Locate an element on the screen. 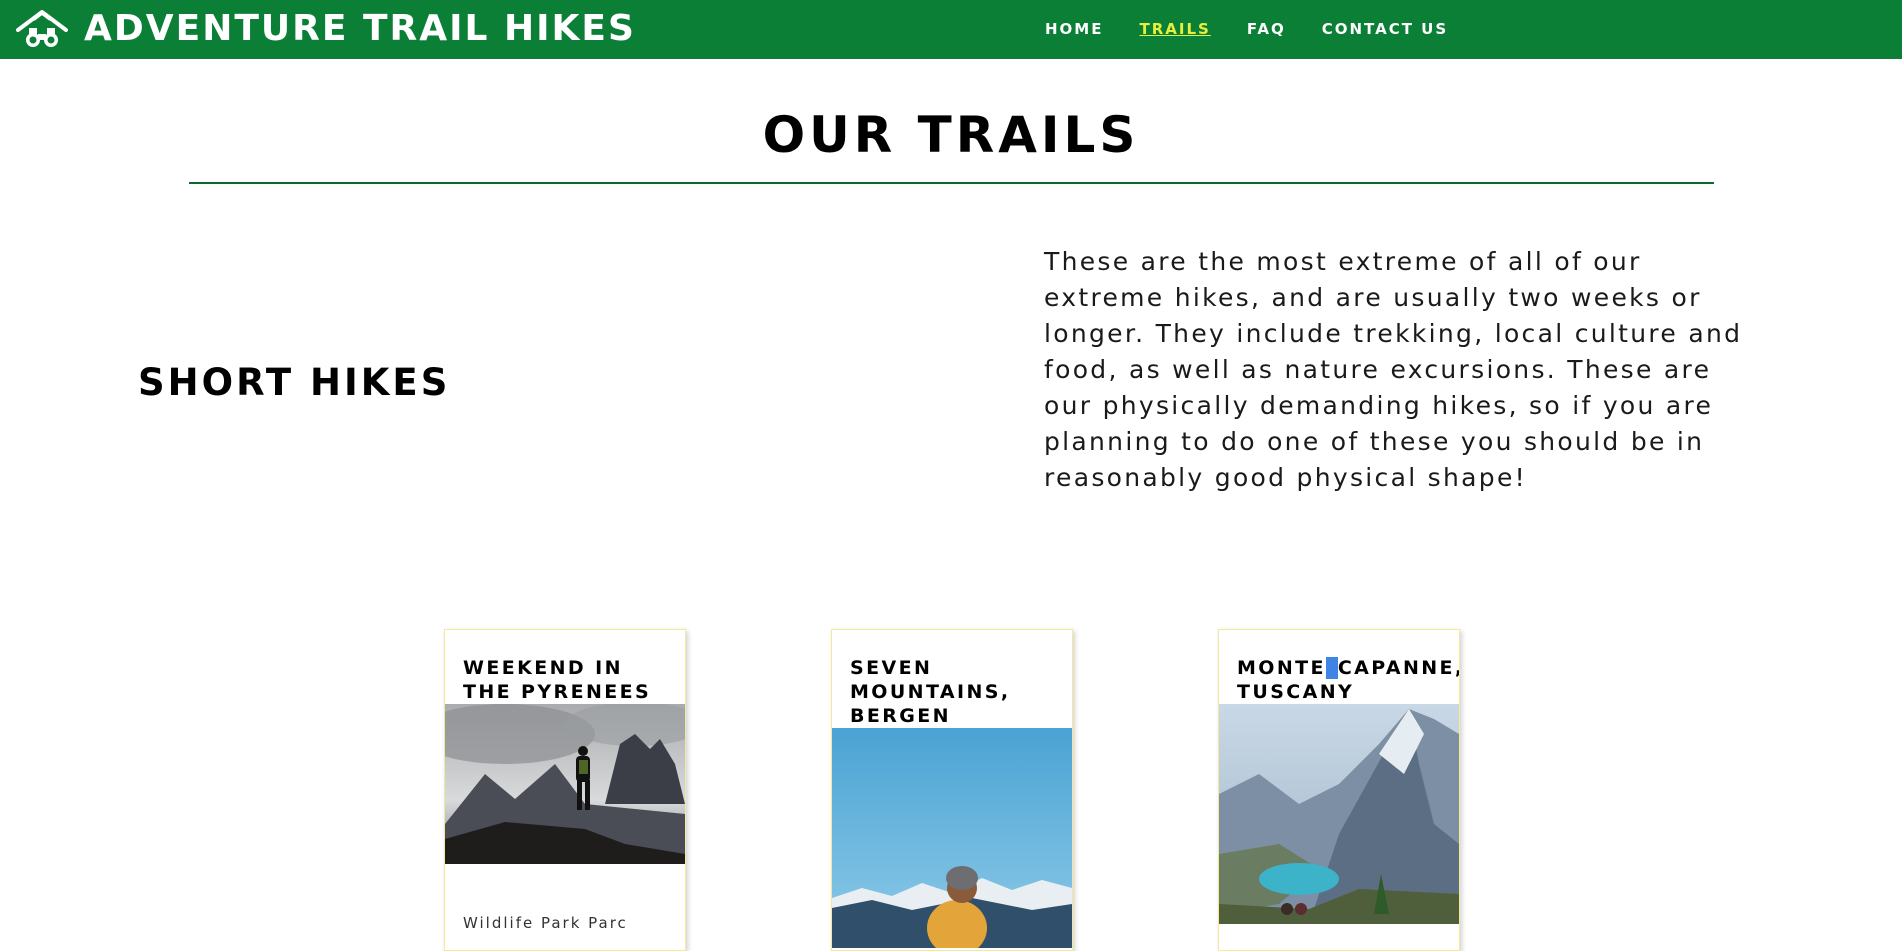 This screenshot has height=951, width=1902. nav-contact-link: CONTACT US is located at coordinates (1385, 29).